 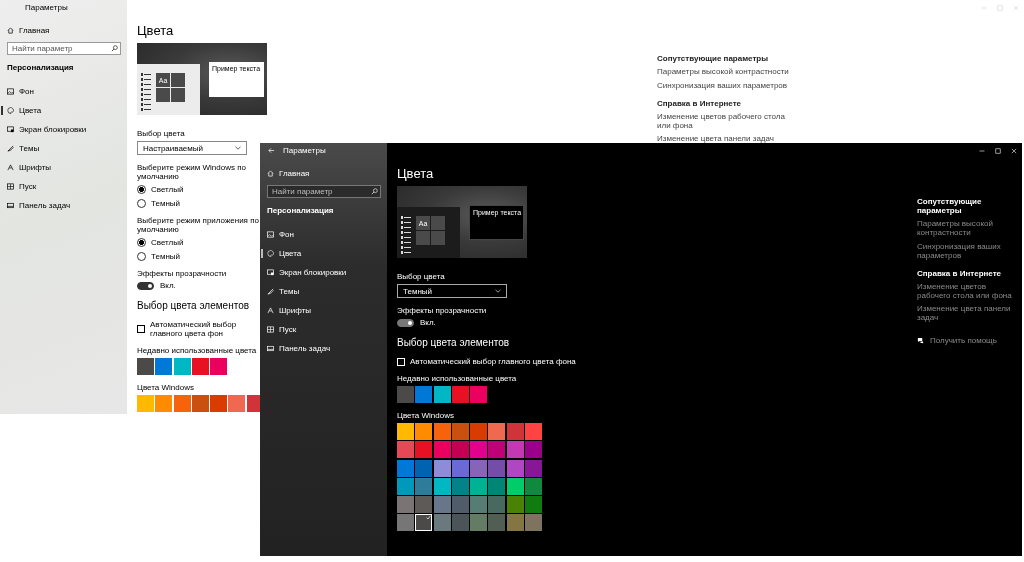 What do you see at coordinates (982, 150) in the screenshot?
I see `minimize-icon` at bounding box center [982, 150].